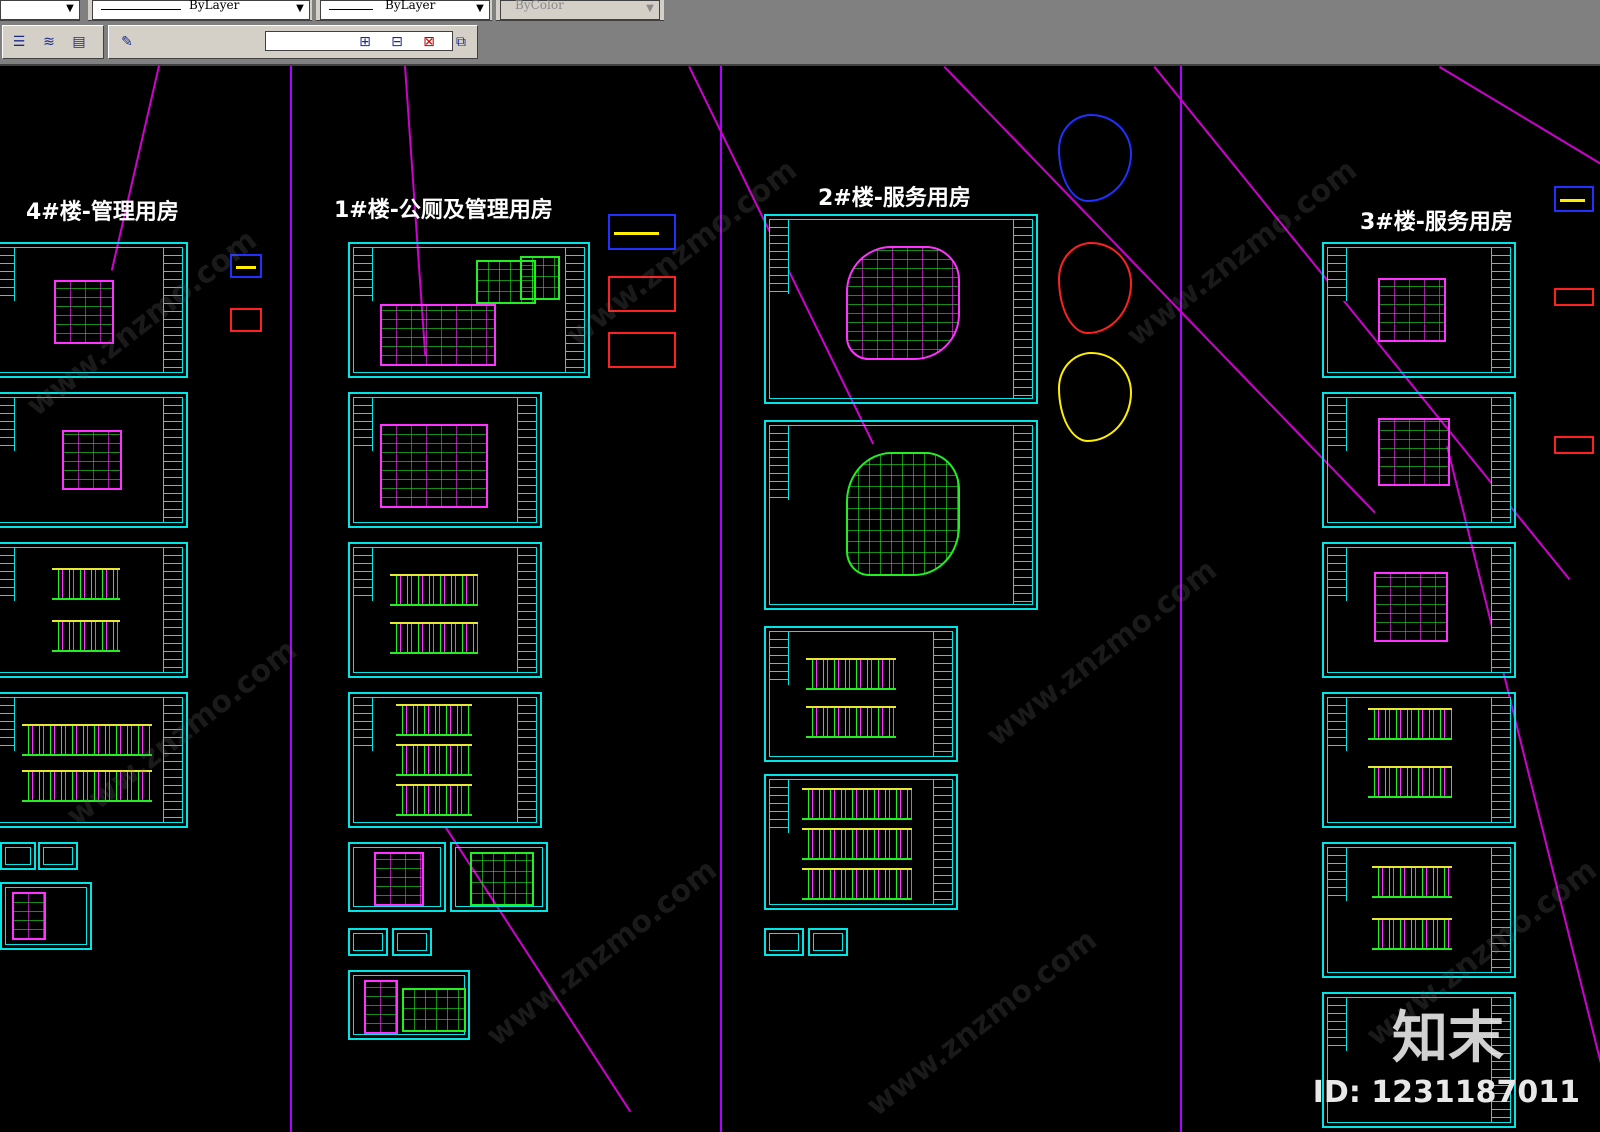 Image resolution: width=1600 pixels, height=1132 pixels. What do you see at coordinates (405, 10) in the screenshot?
I see `lineweight-combo: ByLayer ▼` at bounding box center [405, 10].